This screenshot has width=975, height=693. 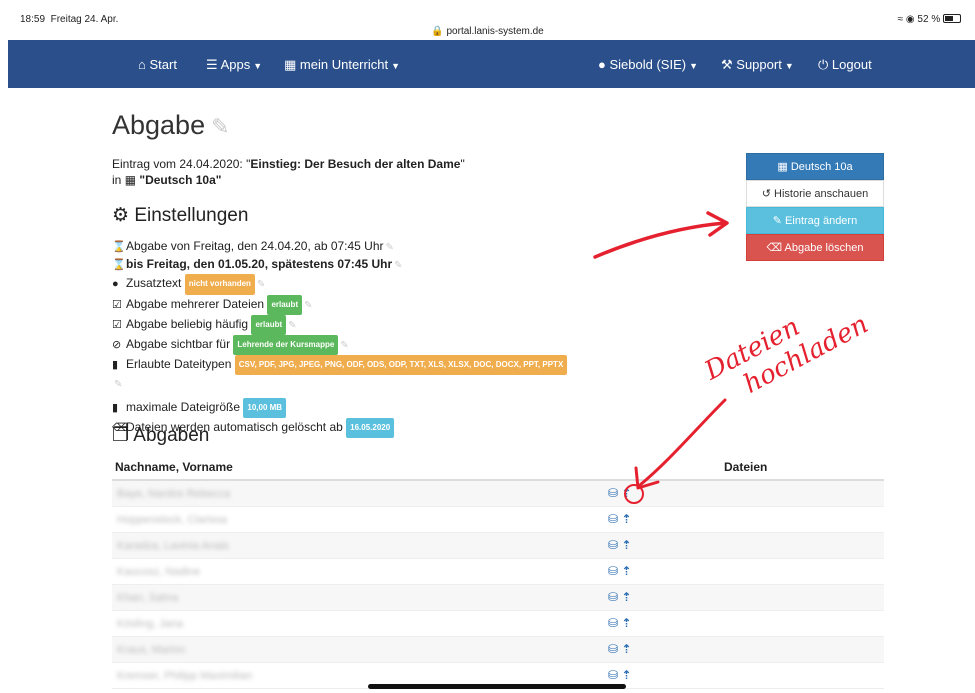 I want to click on nav-unterricht: ▦ mein Unterricht ▼, so click(x=342, y=65).